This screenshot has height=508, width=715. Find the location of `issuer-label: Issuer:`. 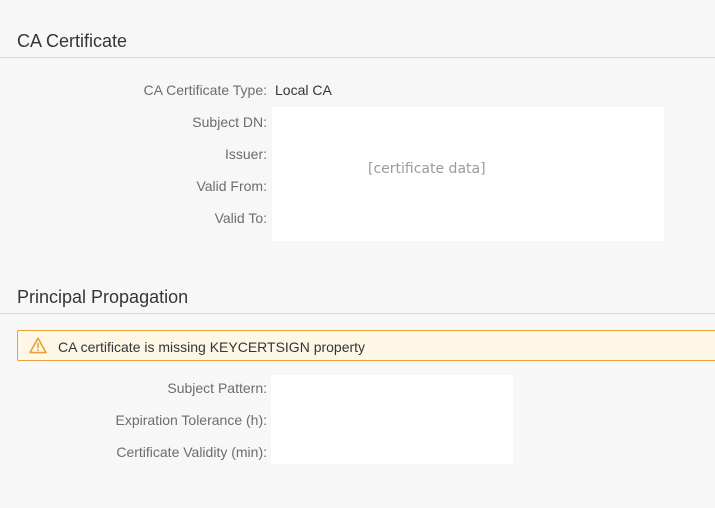

issuer-label: Issuer: is located at coordinates (245, 154).